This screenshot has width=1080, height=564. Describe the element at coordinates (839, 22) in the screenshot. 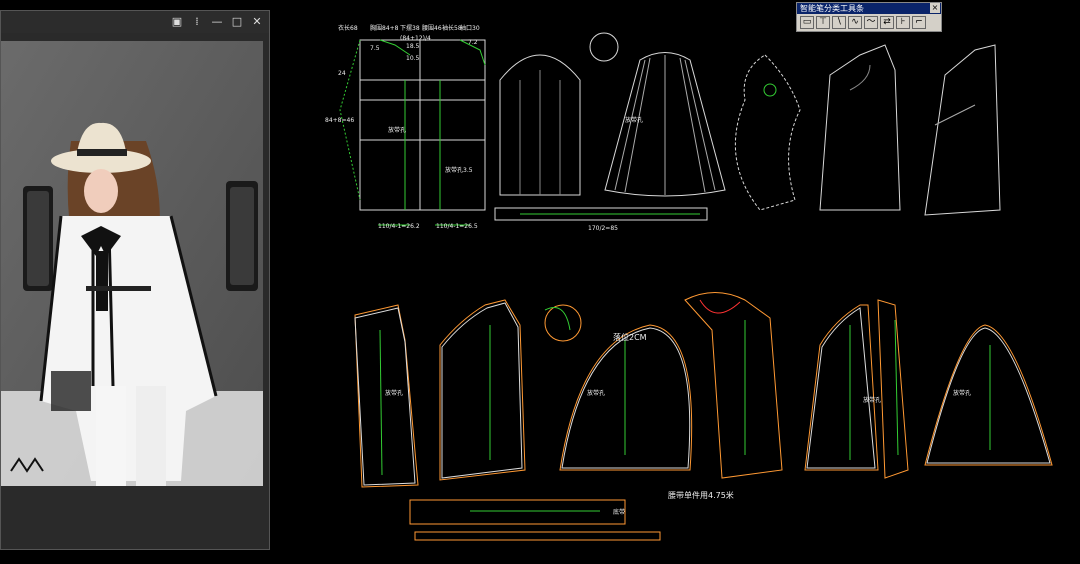

I see `line-tool-icon: ∖` at that location.